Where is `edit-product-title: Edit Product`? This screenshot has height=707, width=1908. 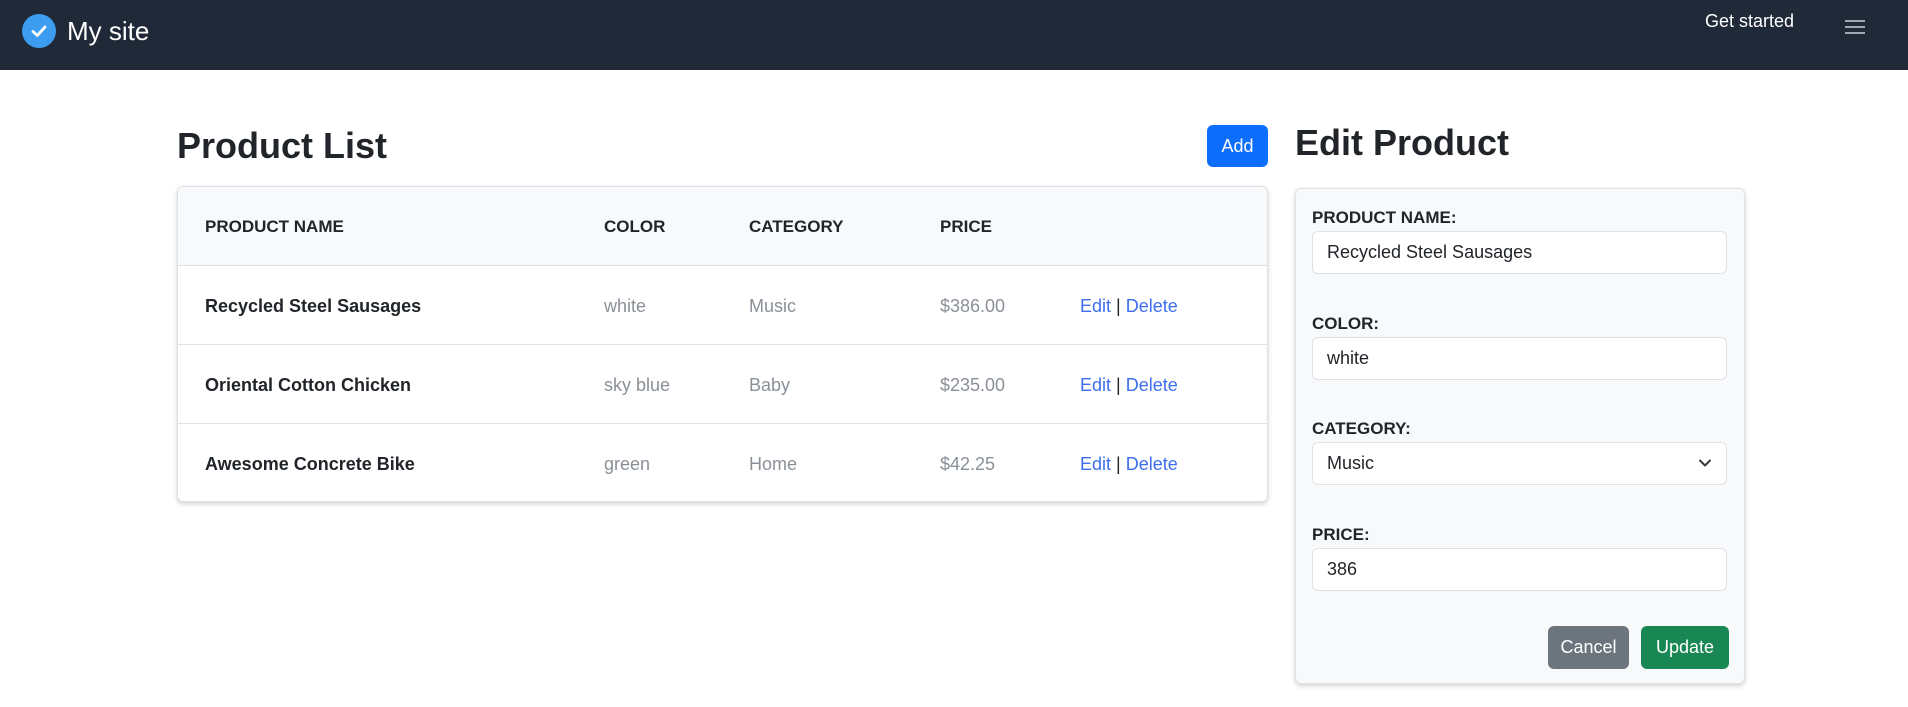 edit-product-title: Edit Product is located at coordinates (1402, 142).